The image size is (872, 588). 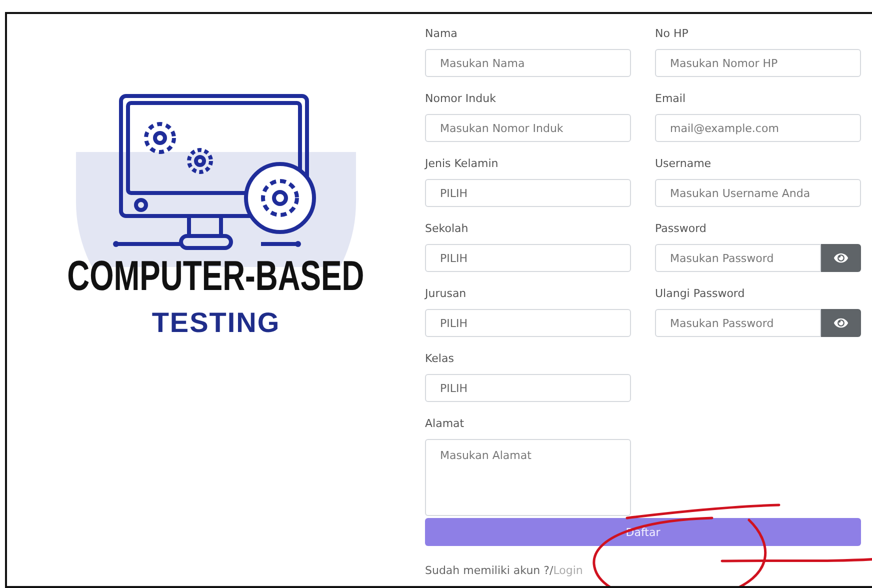 I want to click on input-field: Masukan Nomor HP, so click(x=758, y=63).